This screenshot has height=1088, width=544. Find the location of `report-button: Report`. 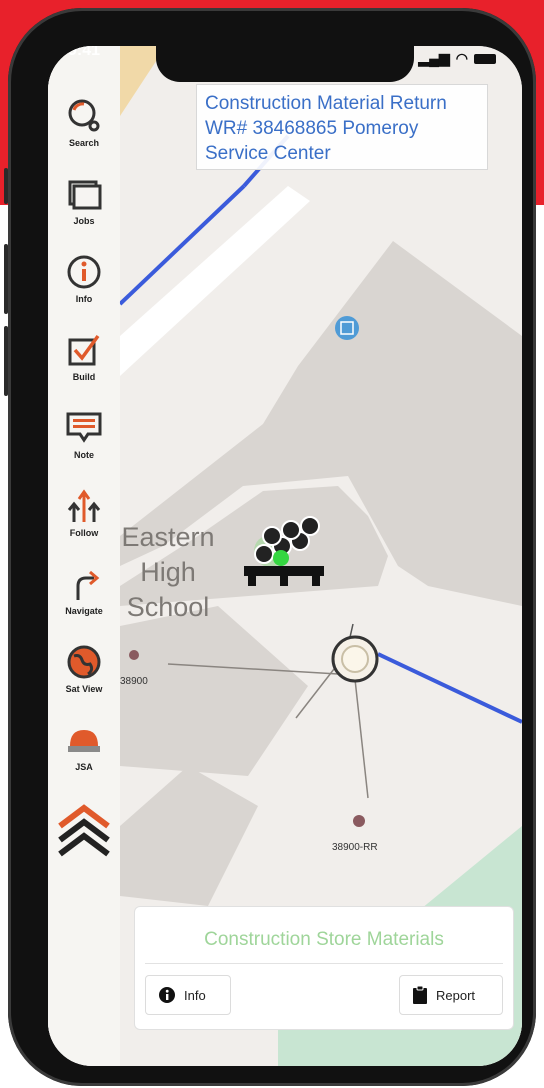

report-button: Report is located at coordinates (451, 995).